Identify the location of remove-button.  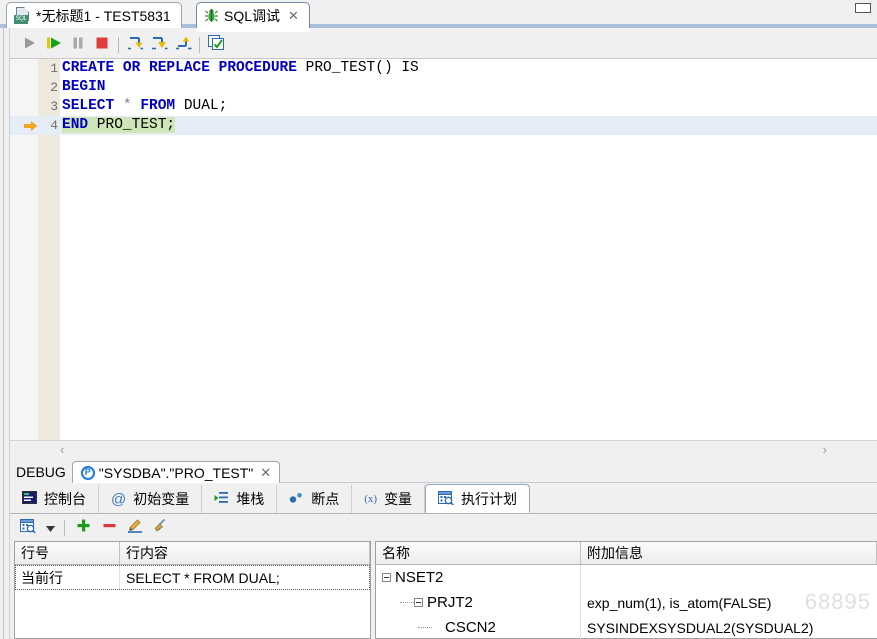
(109, 528).